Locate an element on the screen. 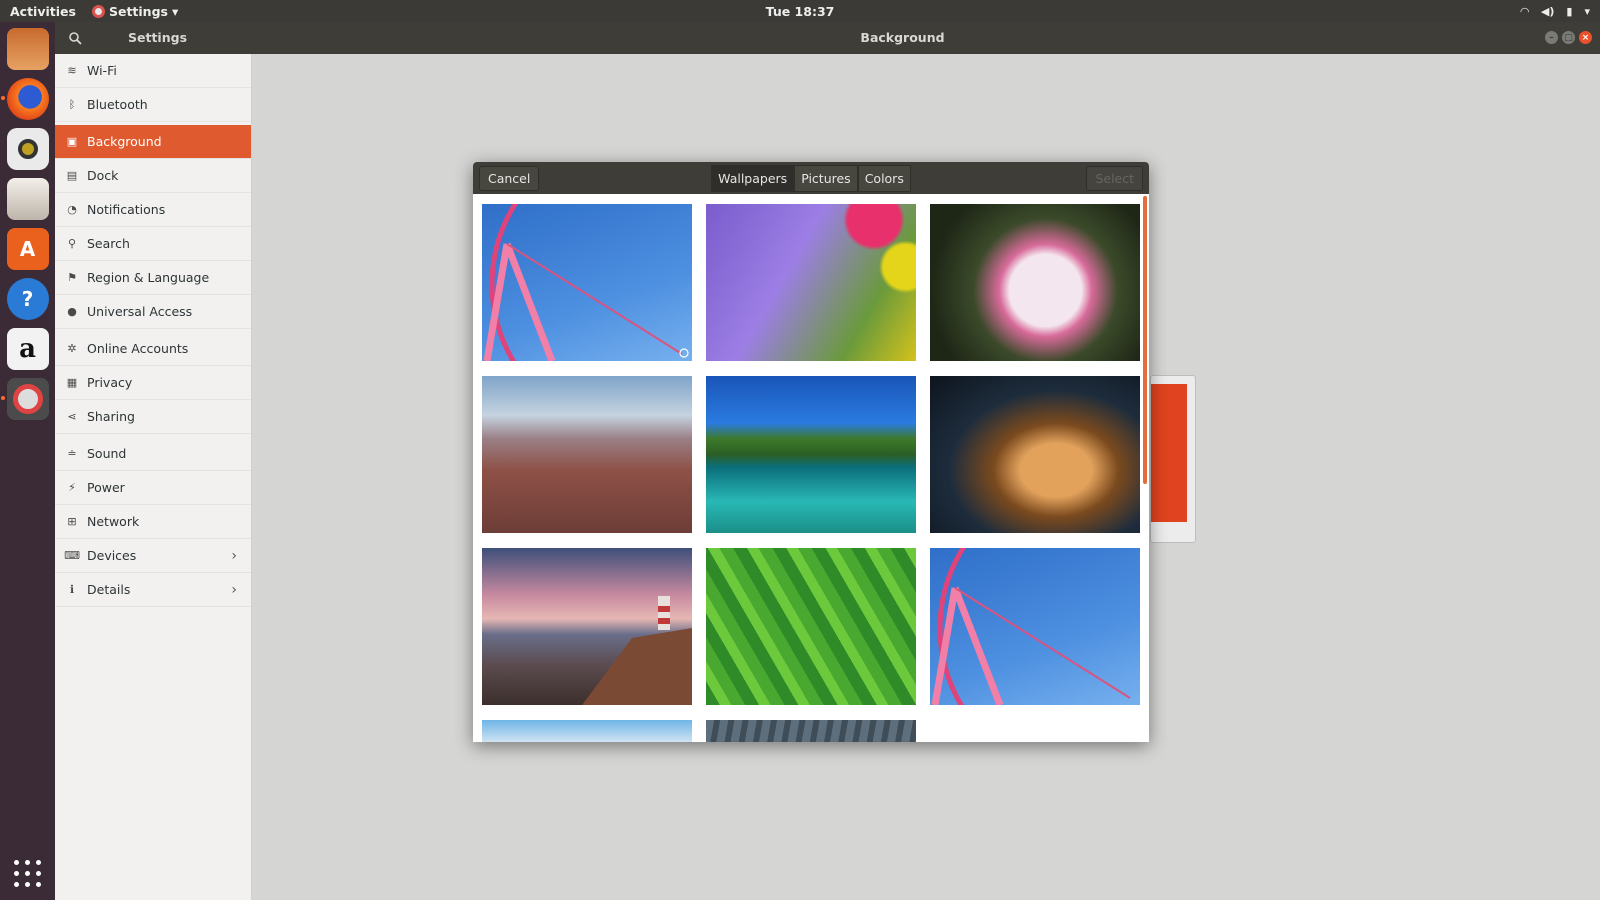 The width and height of the screenshot is (1600, 900). sidebar-item-online-accounts: ✲ Online Accounts is located at coordinates (153, 349).